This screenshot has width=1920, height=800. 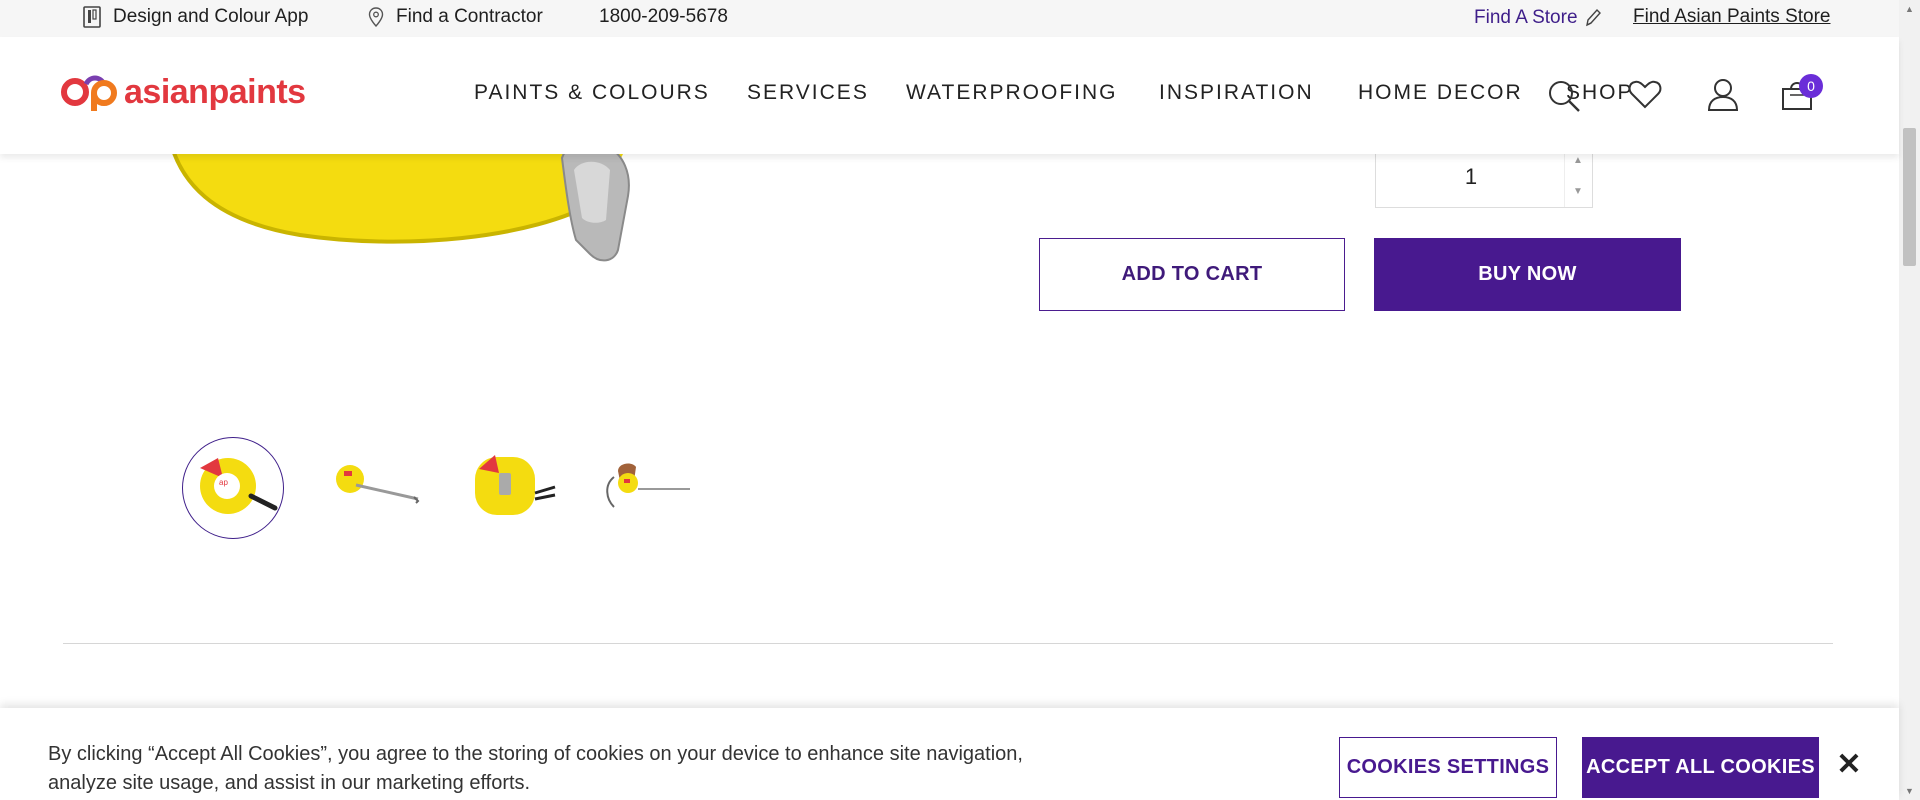 I want to click on find-a-store-link: Find A Store, so click(x=1538, y=18).